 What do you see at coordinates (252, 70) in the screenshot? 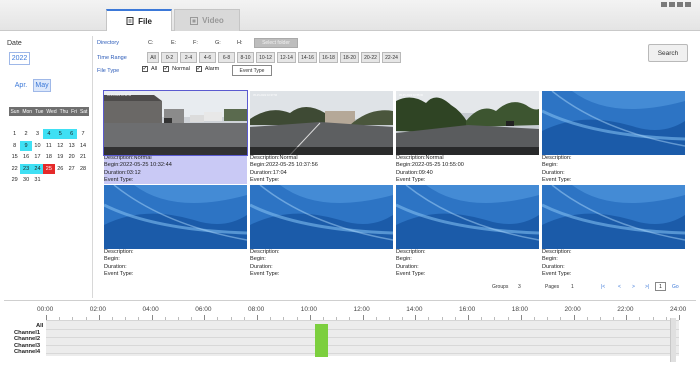
I see `event-type-button: Event Type` at bounding box center [252, 70].